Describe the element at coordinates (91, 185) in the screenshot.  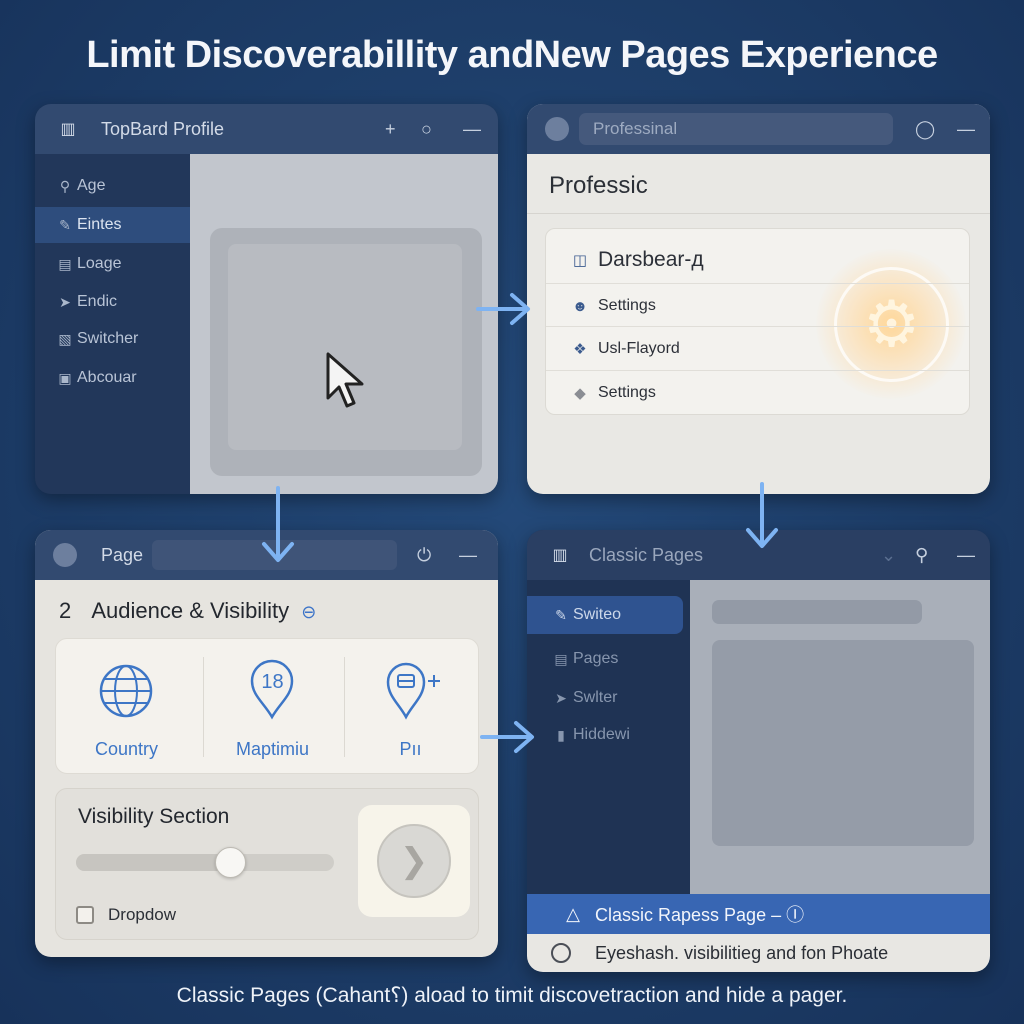
I see `sidebar-item-label: Age` at that location.